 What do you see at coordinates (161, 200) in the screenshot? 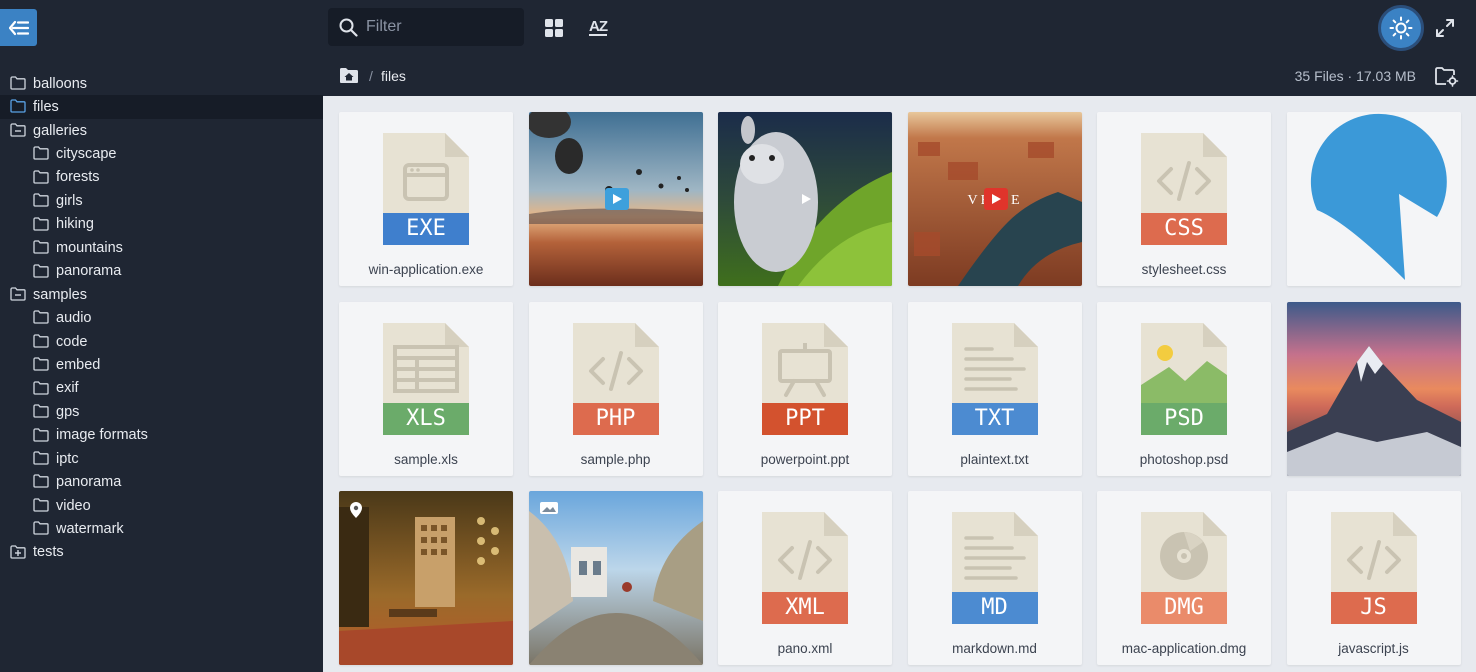
I see `sidebar-item-girls: girls` at bounding box center [161, 200].